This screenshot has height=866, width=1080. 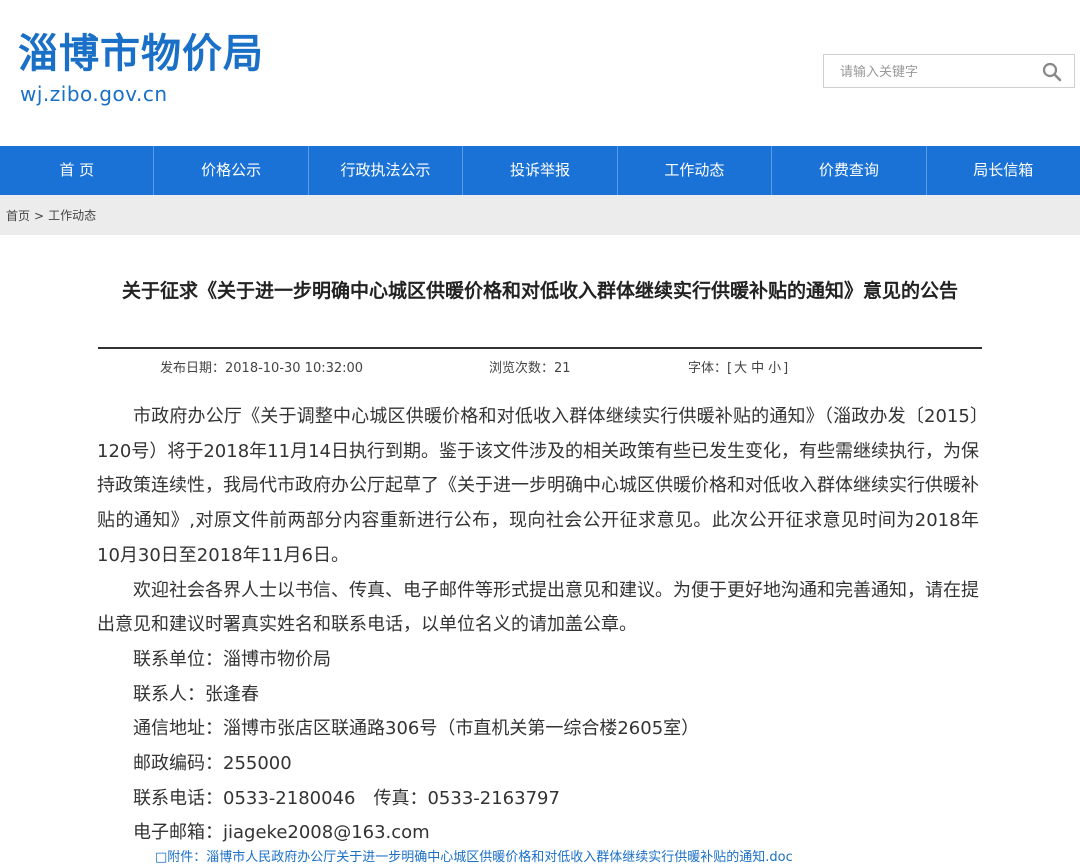 I want to click on search-input, so click(x=935, y=72).